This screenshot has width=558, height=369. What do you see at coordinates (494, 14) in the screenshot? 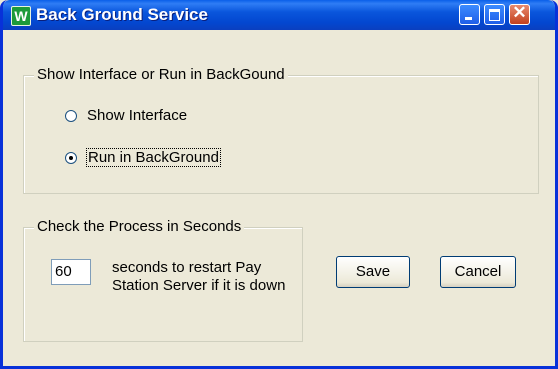
I see `maximize-button` at bounding box center [494, 14].